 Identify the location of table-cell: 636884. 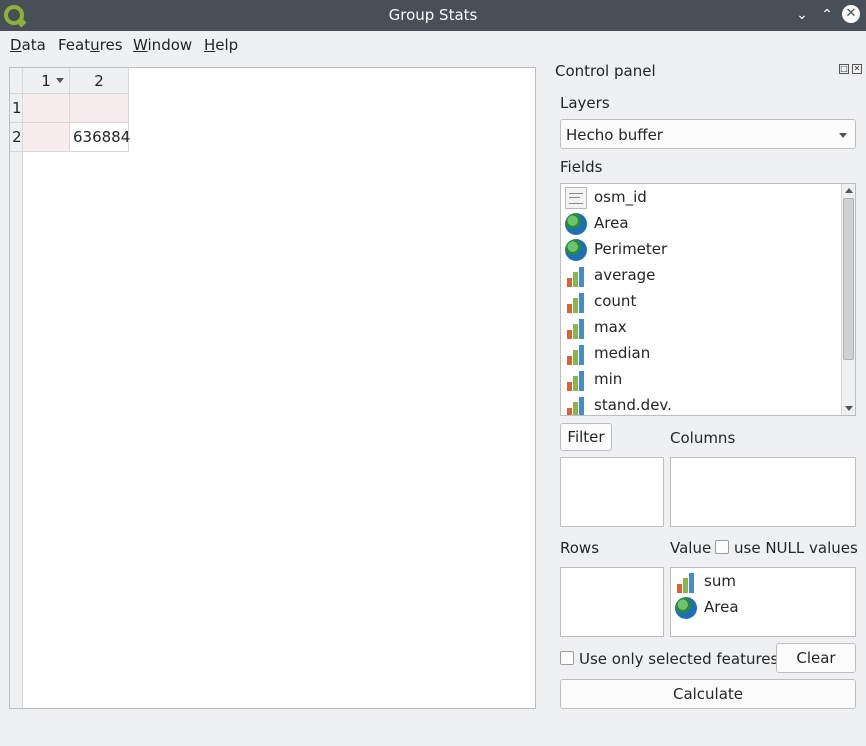
(100, 137).